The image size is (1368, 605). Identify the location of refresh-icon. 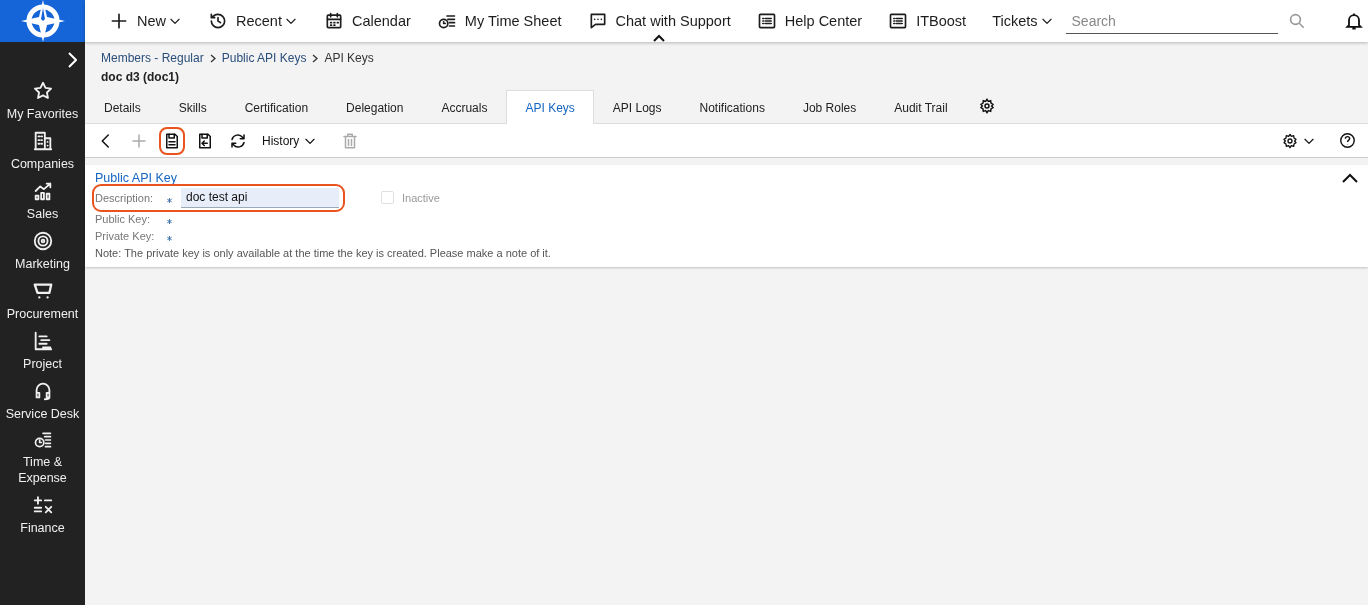
(238, 140).